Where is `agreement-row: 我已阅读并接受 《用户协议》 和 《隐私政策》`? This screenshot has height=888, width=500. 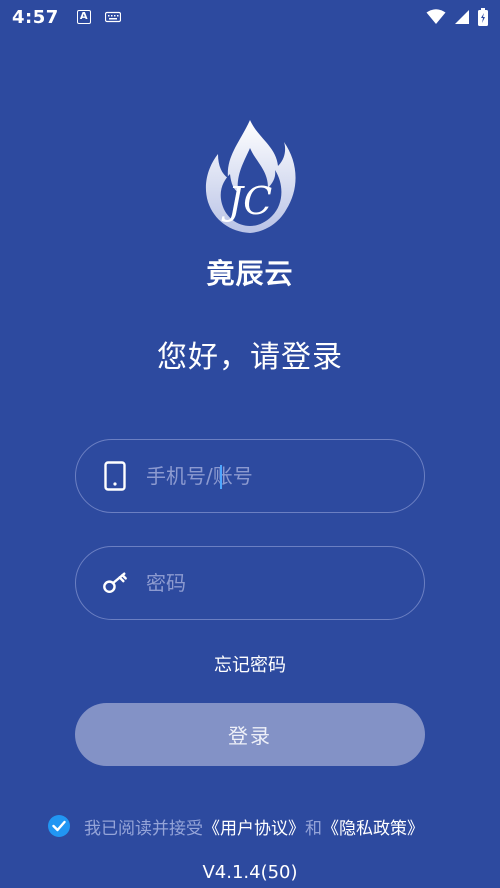 agreement-row: 我已阅读并接受 《用户协议》 和 《隐私政策》 is located at coordinates (258, 826).